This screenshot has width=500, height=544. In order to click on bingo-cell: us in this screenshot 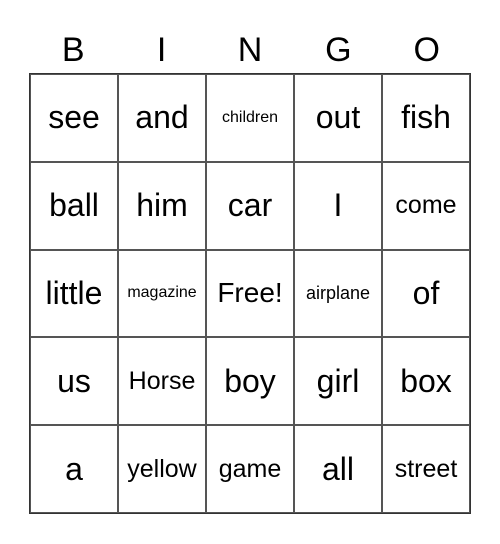, I will do `click(74, 381)`.